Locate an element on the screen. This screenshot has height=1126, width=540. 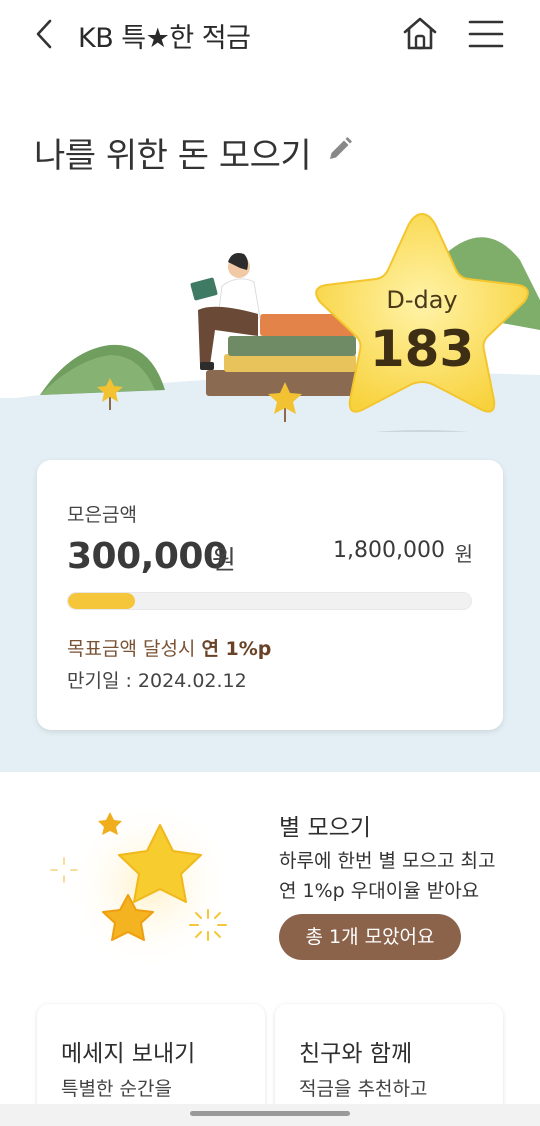
stars-section-description: 하루에 한번 별 모으고 최고 연 1%p 우대이율 받아요 is located at coordinates (399, 876).